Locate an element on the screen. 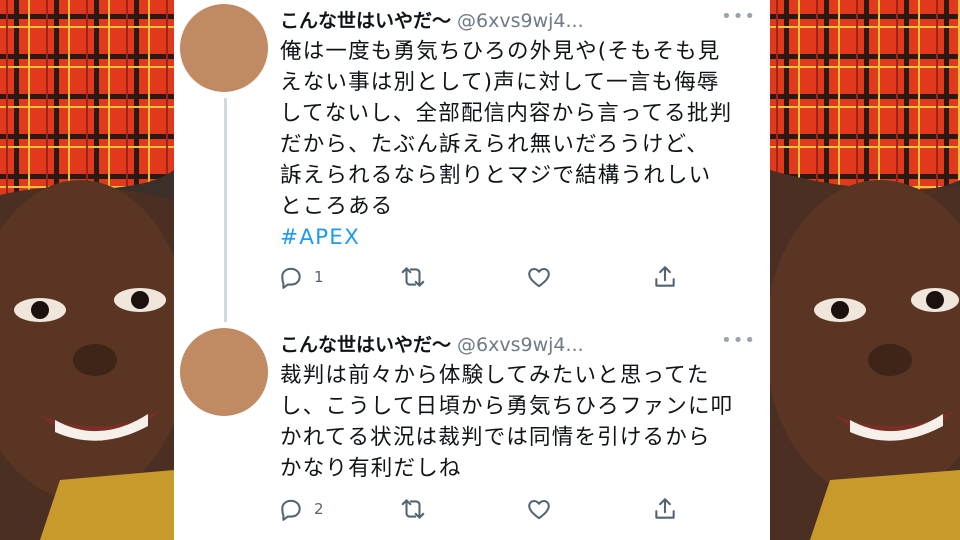 This screenshot has width=960, height=540. tweet-text-line: かなり有利だしね is located at coordinates (371, 468).